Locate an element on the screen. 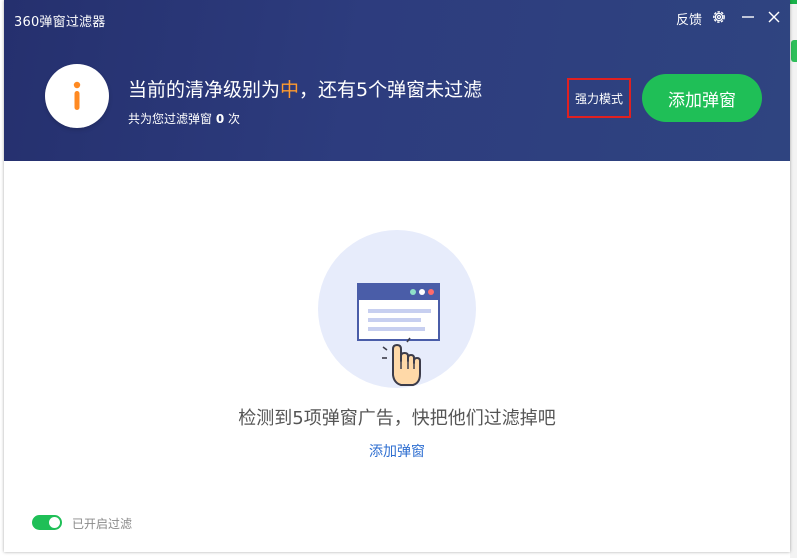  filtered-count: 0 is located at coordinates (220, 119).